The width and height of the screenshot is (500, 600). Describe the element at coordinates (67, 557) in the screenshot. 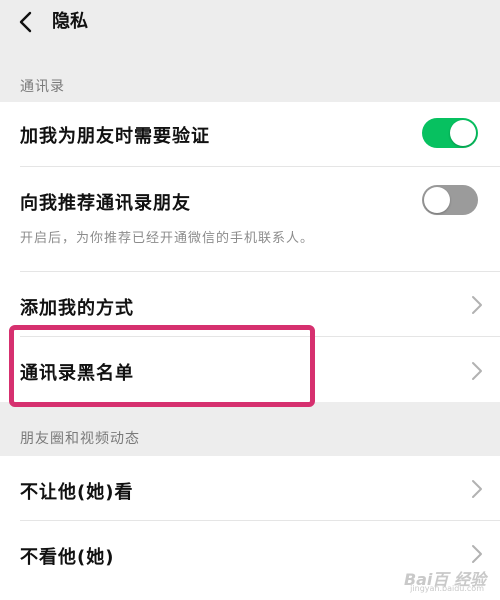

I see `row-dont-see-label: 不看他(她)` at that location.